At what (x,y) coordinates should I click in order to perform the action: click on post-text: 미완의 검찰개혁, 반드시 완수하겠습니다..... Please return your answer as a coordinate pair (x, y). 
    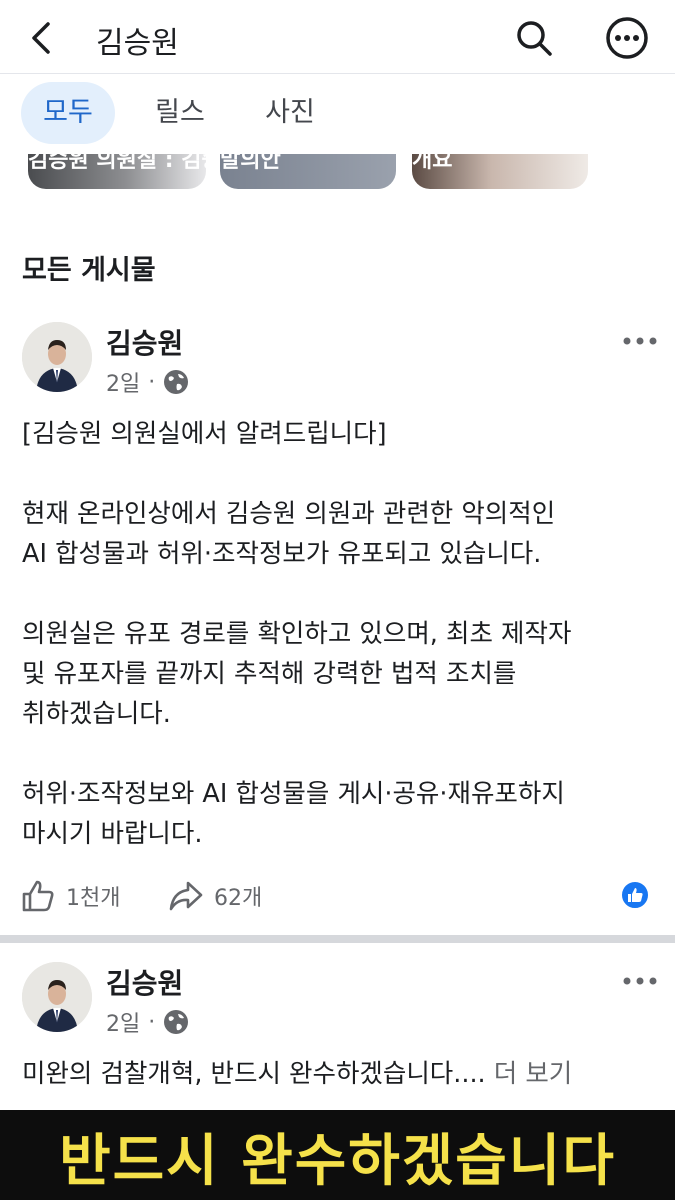
    Looking at the image, I should click on (254, 1074).